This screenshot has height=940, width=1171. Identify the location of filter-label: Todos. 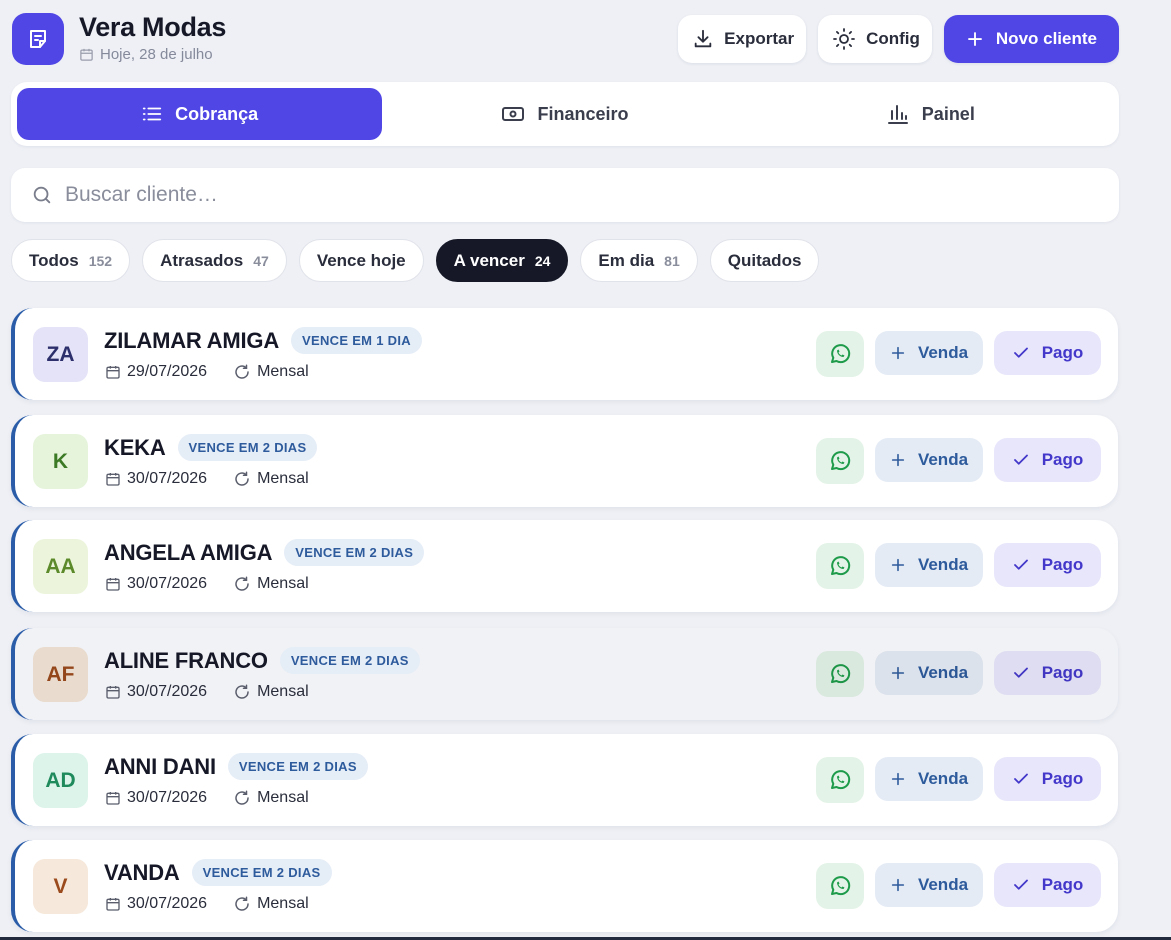
(54, 260).